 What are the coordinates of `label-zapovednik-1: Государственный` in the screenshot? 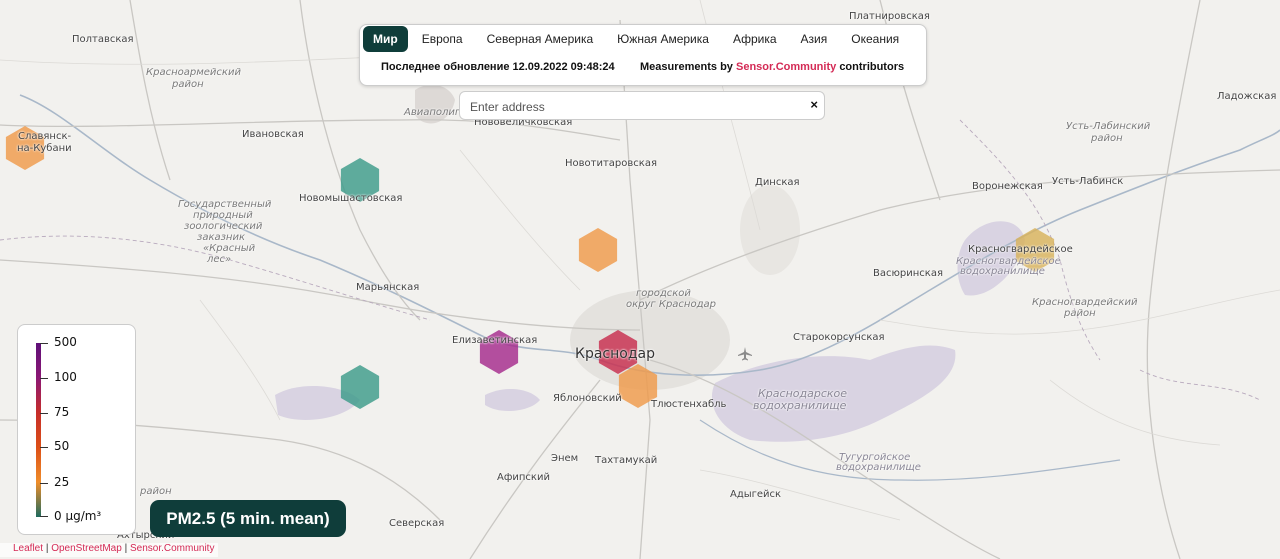 It's located at (225, 204).